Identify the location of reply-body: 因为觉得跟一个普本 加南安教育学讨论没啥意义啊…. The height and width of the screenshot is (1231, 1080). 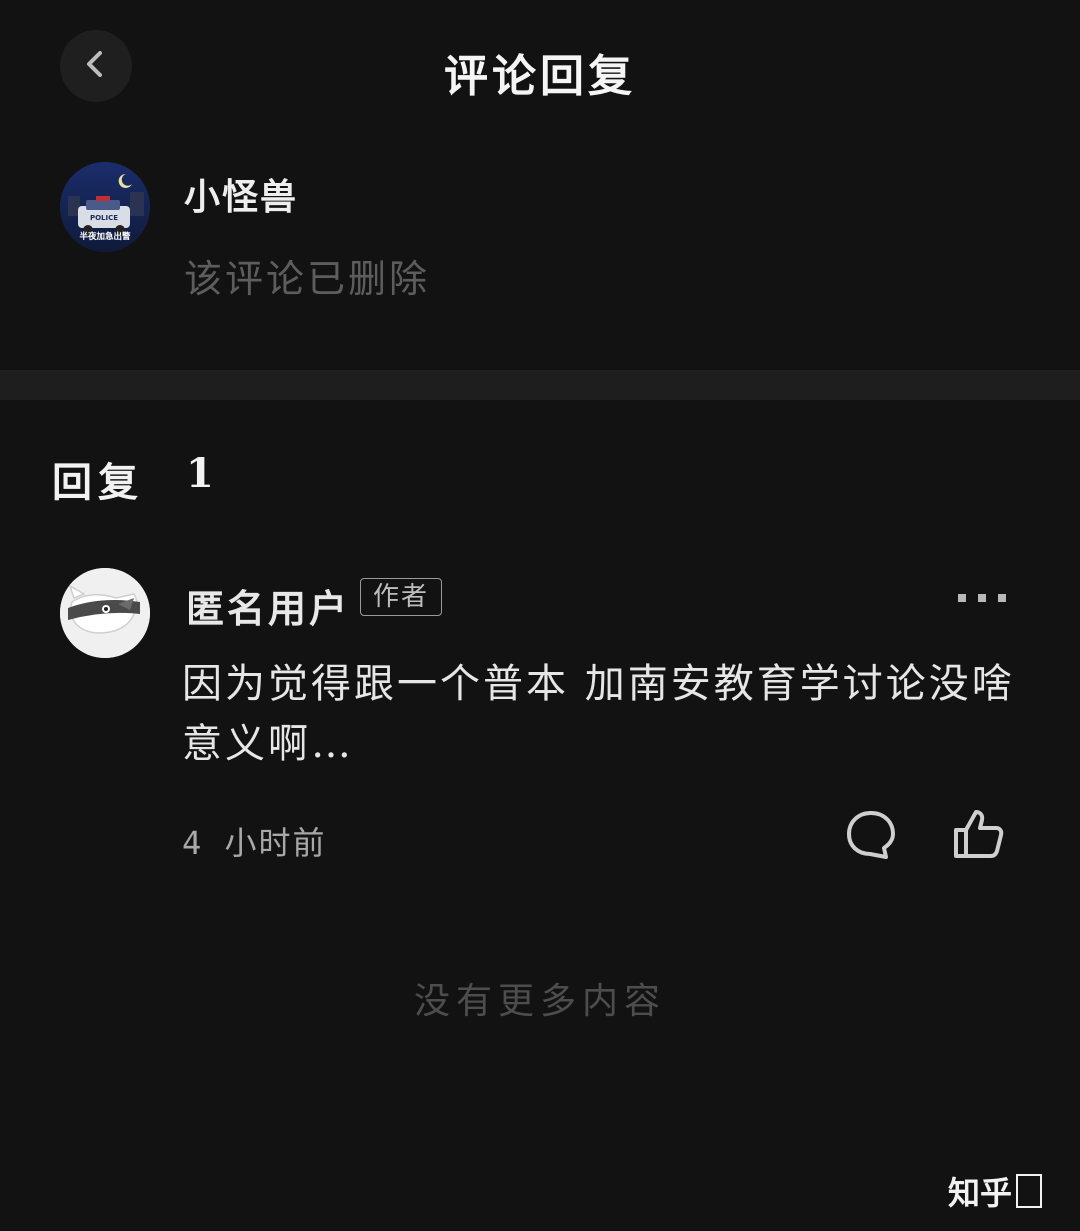
(598, 714).